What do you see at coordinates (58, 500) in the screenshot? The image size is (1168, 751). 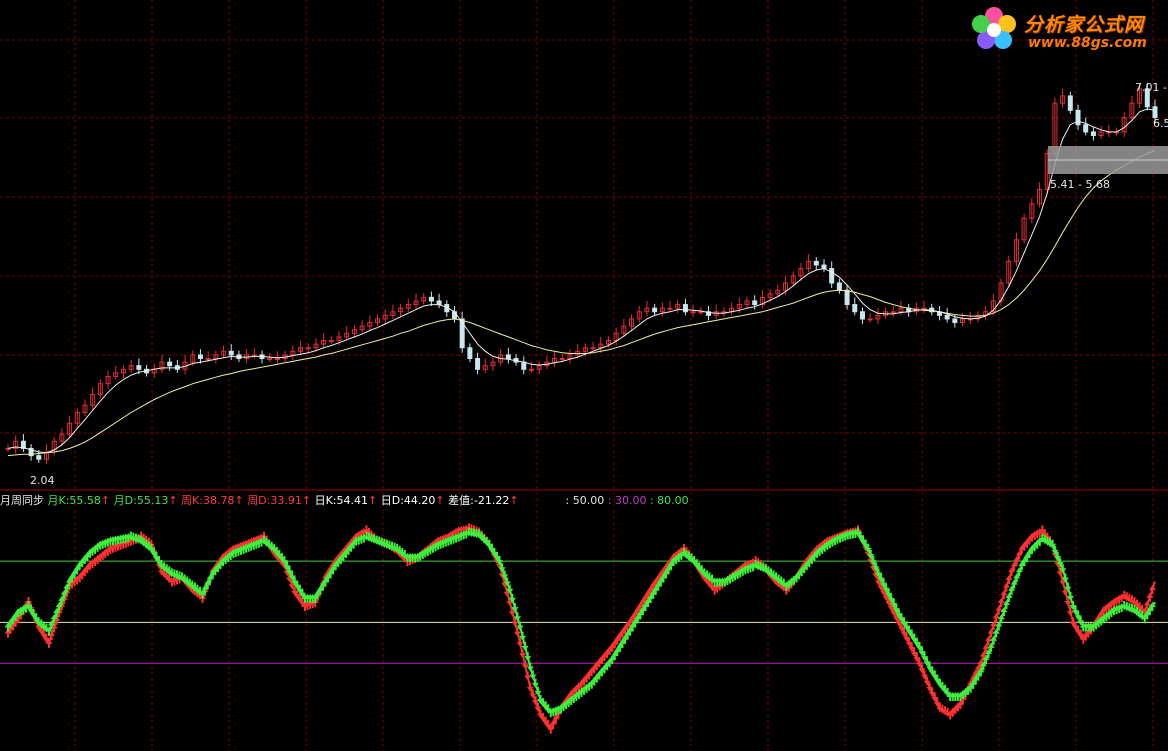 I see `legend-yk-label: 月K:` at bounding box center [58, 500].